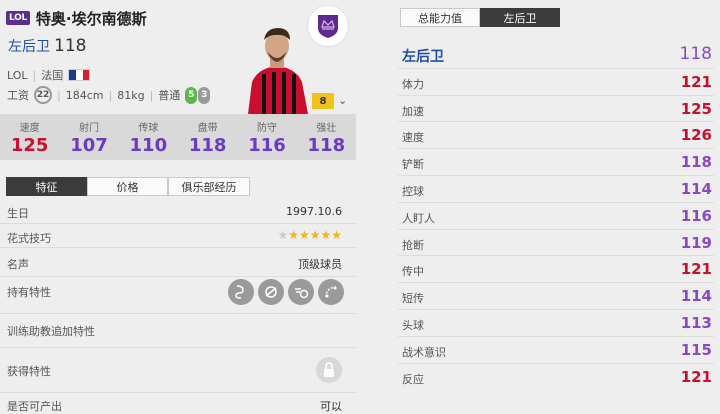 Image resolution: width=720 pixels, height=414 pixels. Describe the element at coordinates (178, 331) in the screenshot. I see `list-item: 训练助教追加特性` at that location.